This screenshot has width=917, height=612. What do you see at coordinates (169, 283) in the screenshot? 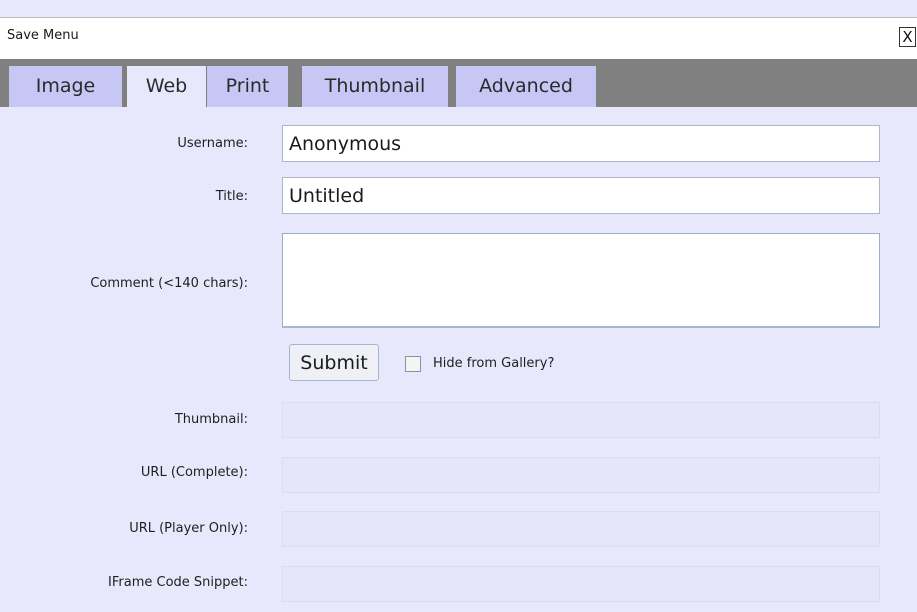
I see `comment-label: Comment (<140 chars):` at bounding box center [169, 283].